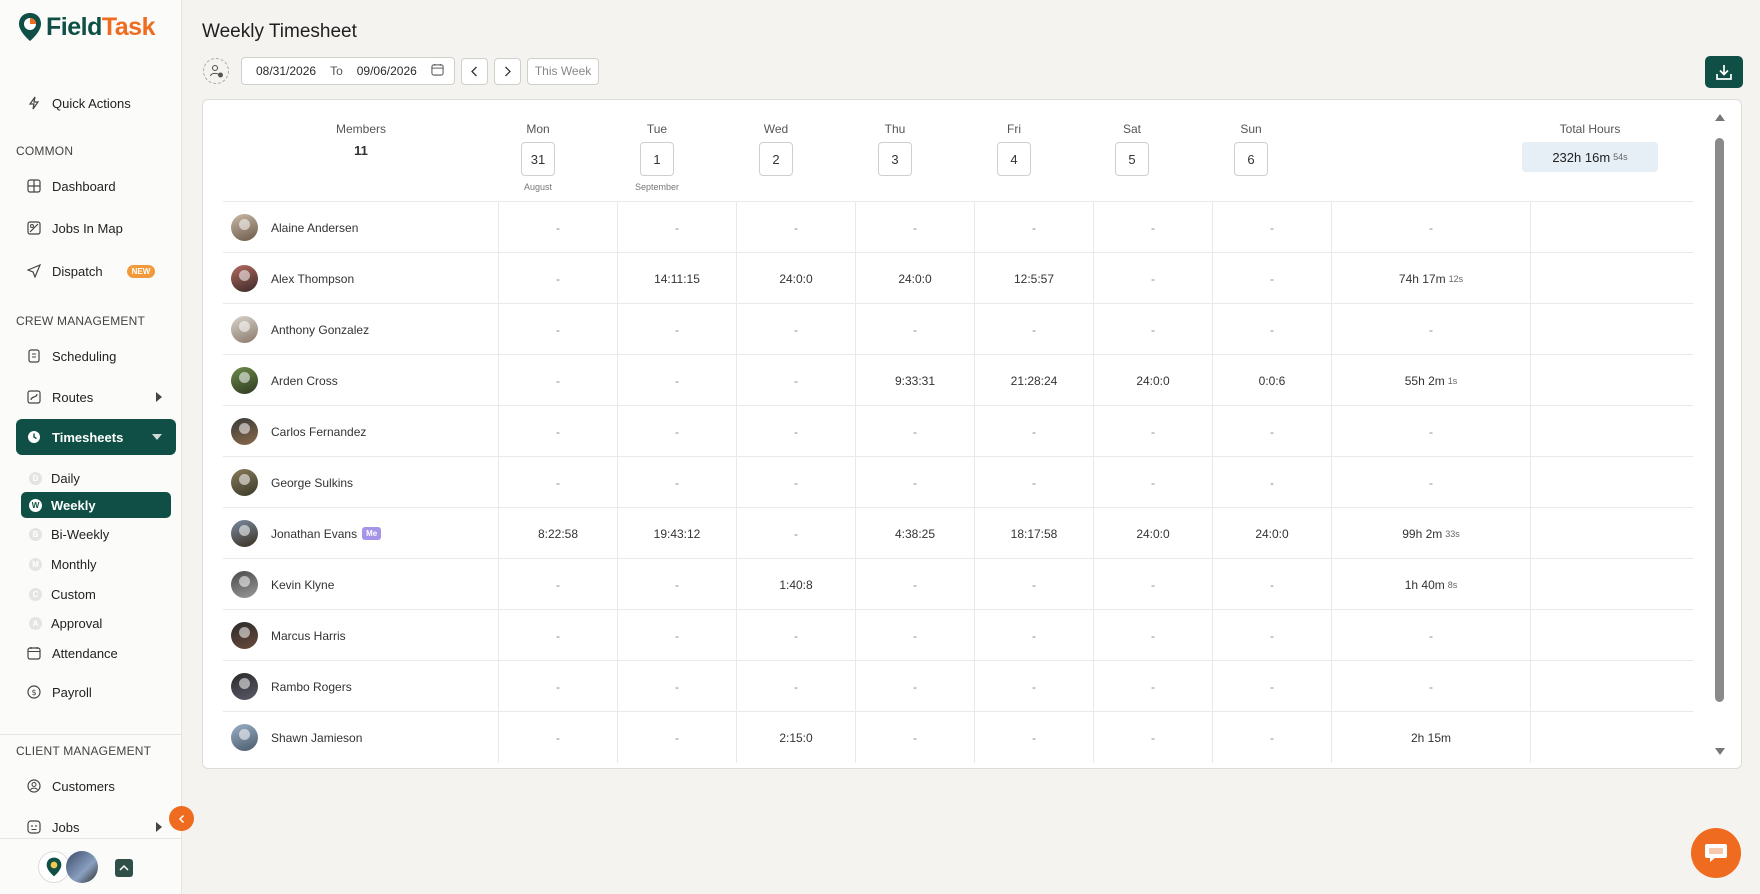 The height and width of the screenshot is (894, 1760). I want to click on member-name: George Sulkins, so click(312, 483).